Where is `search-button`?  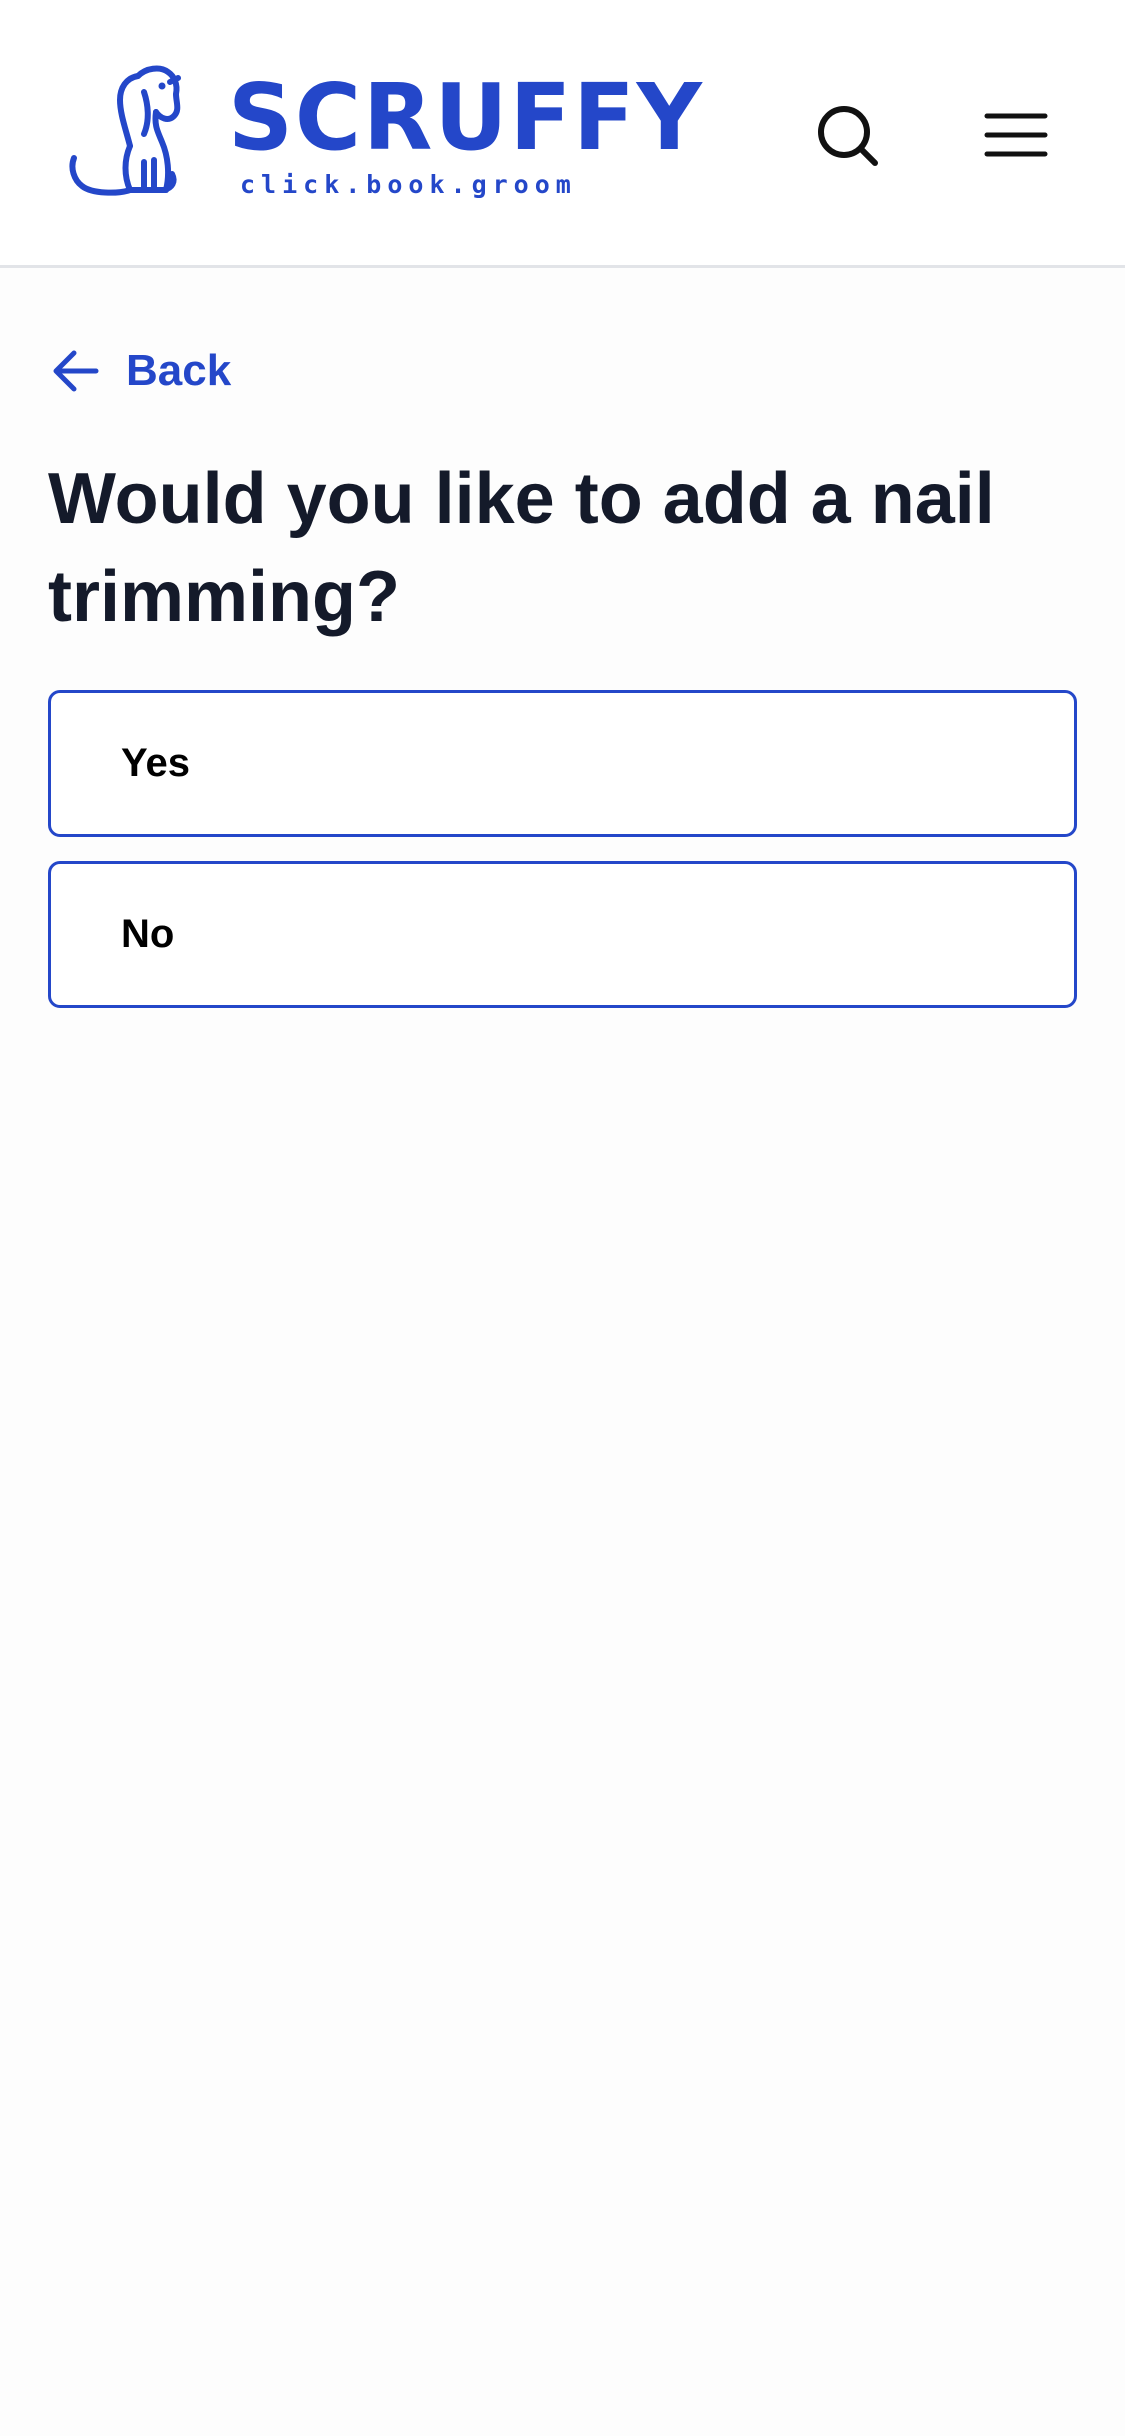 search-button is located at coordinates (848, 136).